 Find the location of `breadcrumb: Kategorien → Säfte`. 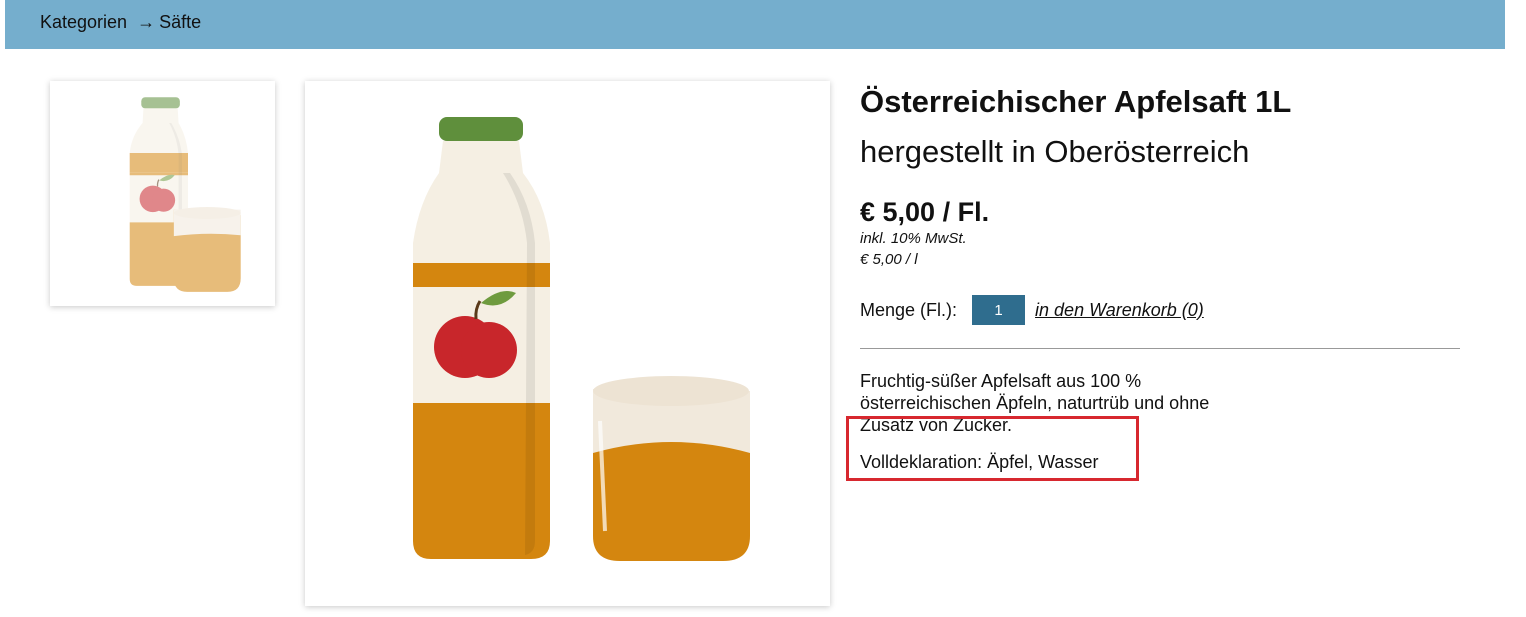

breadcrumb: Kategorien → Säfte is located at coordinates (120, 22).